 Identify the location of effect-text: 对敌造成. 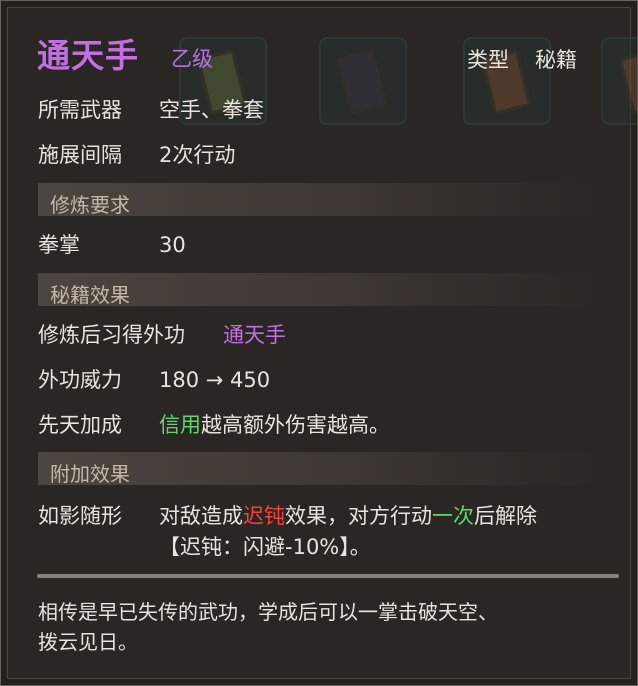
(201, 516).